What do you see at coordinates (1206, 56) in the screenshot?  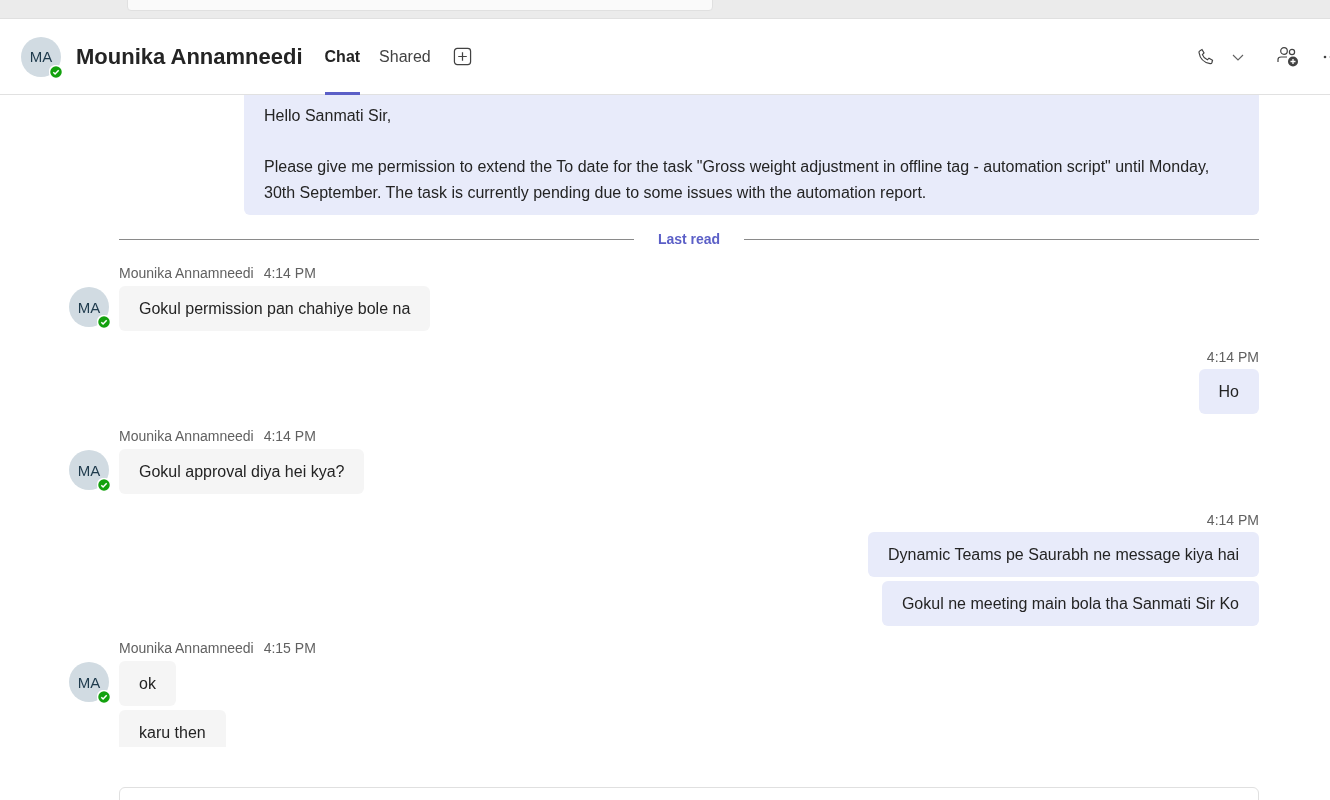 I see `phone-icon` at bounding box center [1206, 56].